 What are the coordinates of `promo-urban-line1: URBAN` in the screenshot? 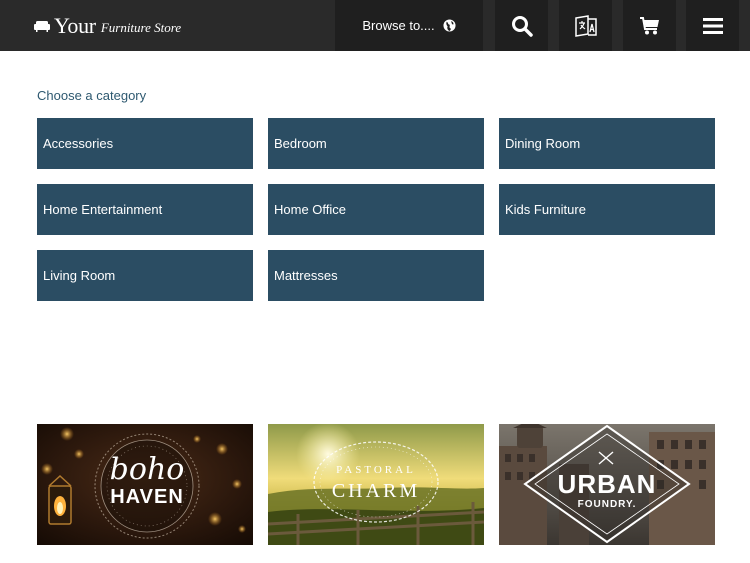 It's located at (607, 484).